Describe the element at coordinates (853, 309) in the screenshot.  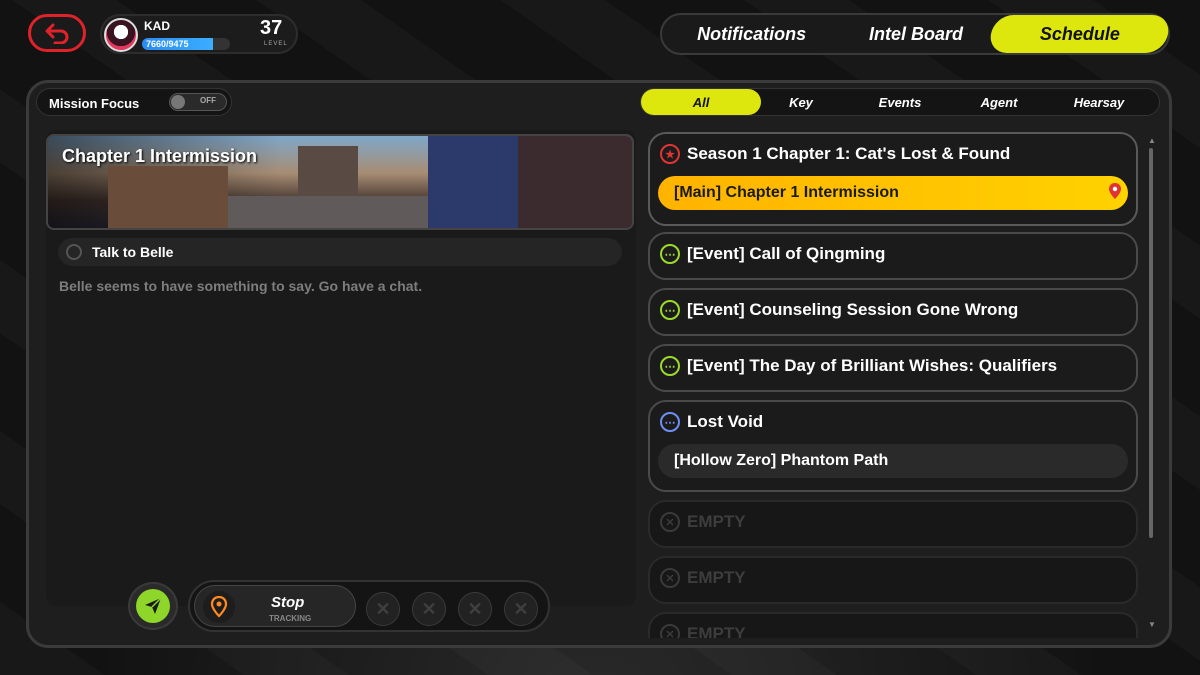
I see `quest-title: [Event] Counseling Session Gone Wrong` at that location.